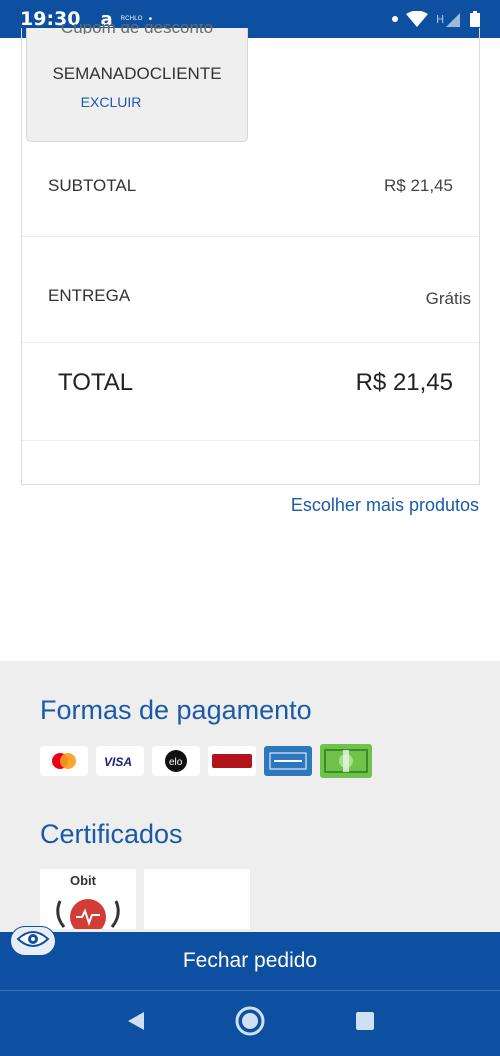  I want to click on subtotal-row: SUBTOTAL R$ 21,45, so click(250, 186).